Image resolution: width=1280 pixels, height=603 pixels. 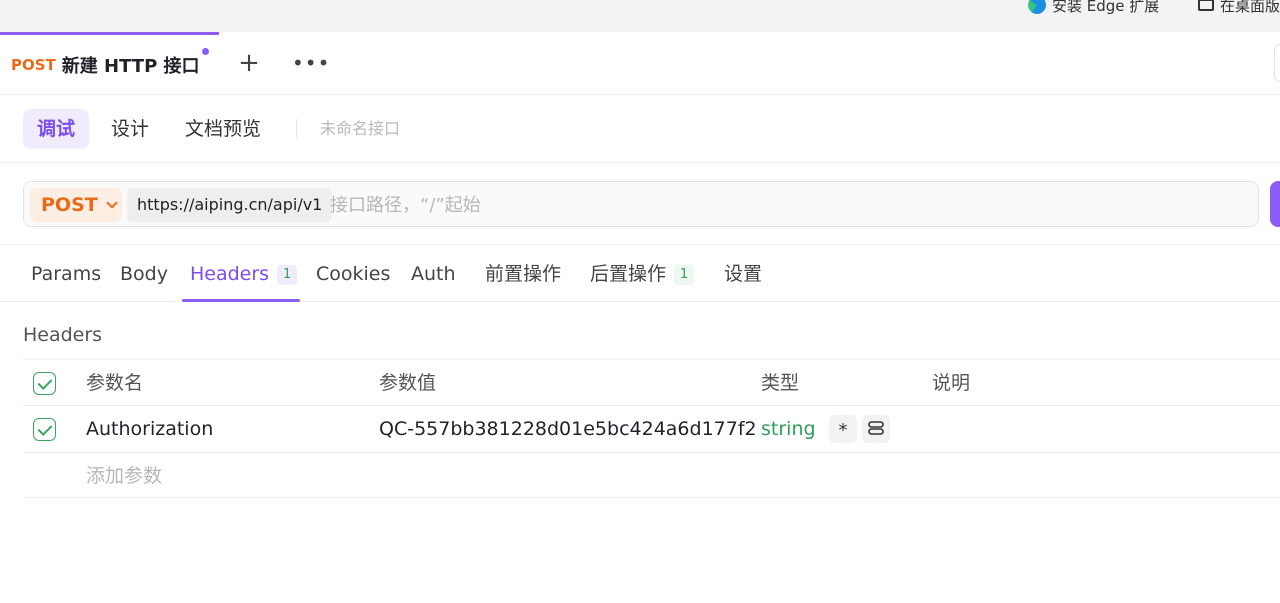 I want to click on add-parameter-row: 添加参数, so click(x=651, y=475).